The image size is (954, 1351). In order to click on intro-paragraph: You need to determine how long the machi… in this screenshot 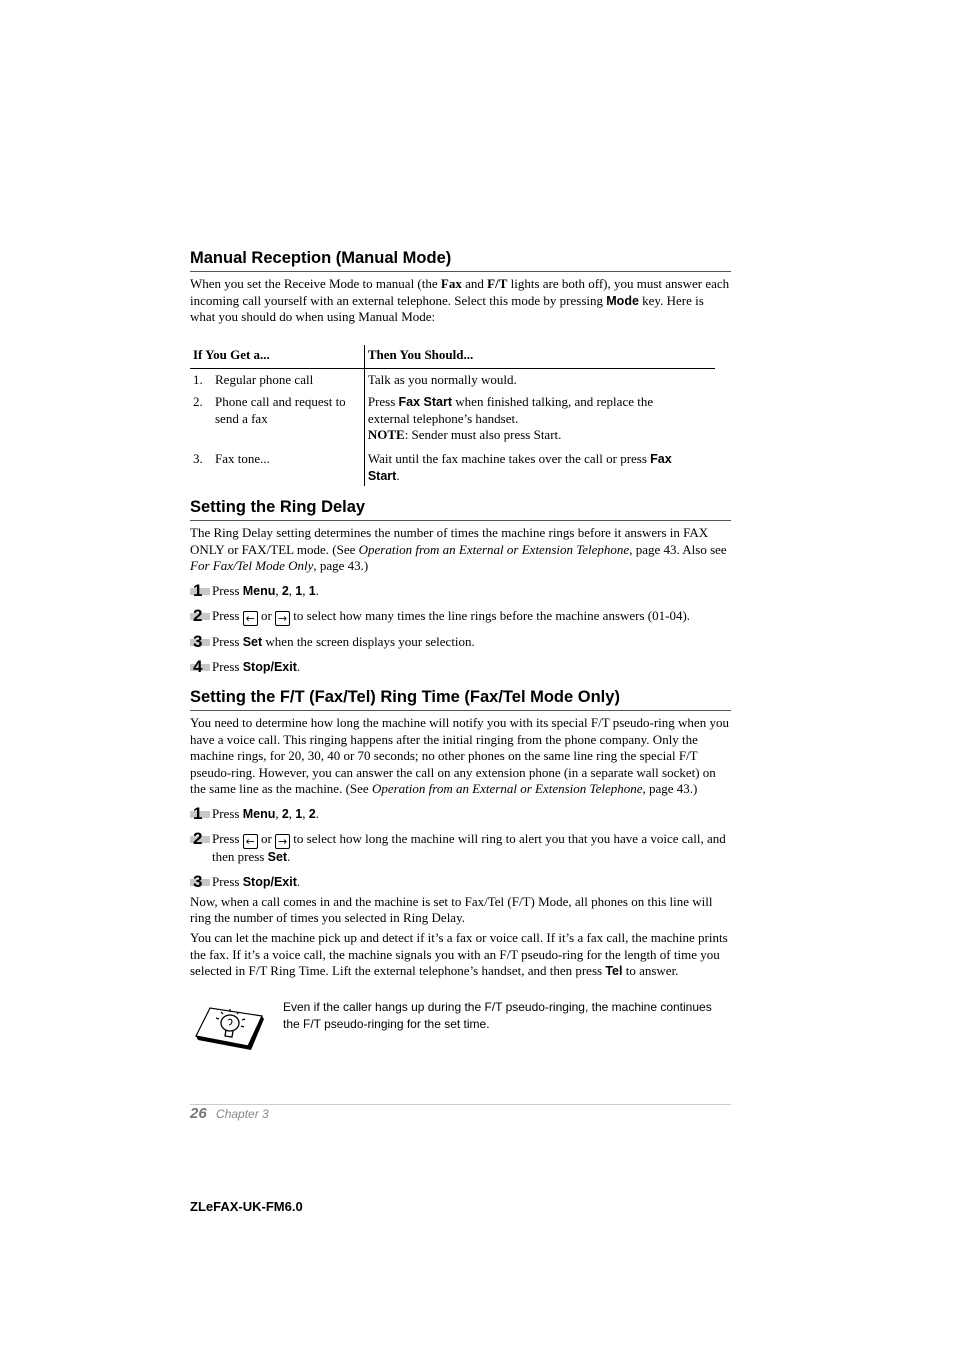, I will do `click(459, 756)`.